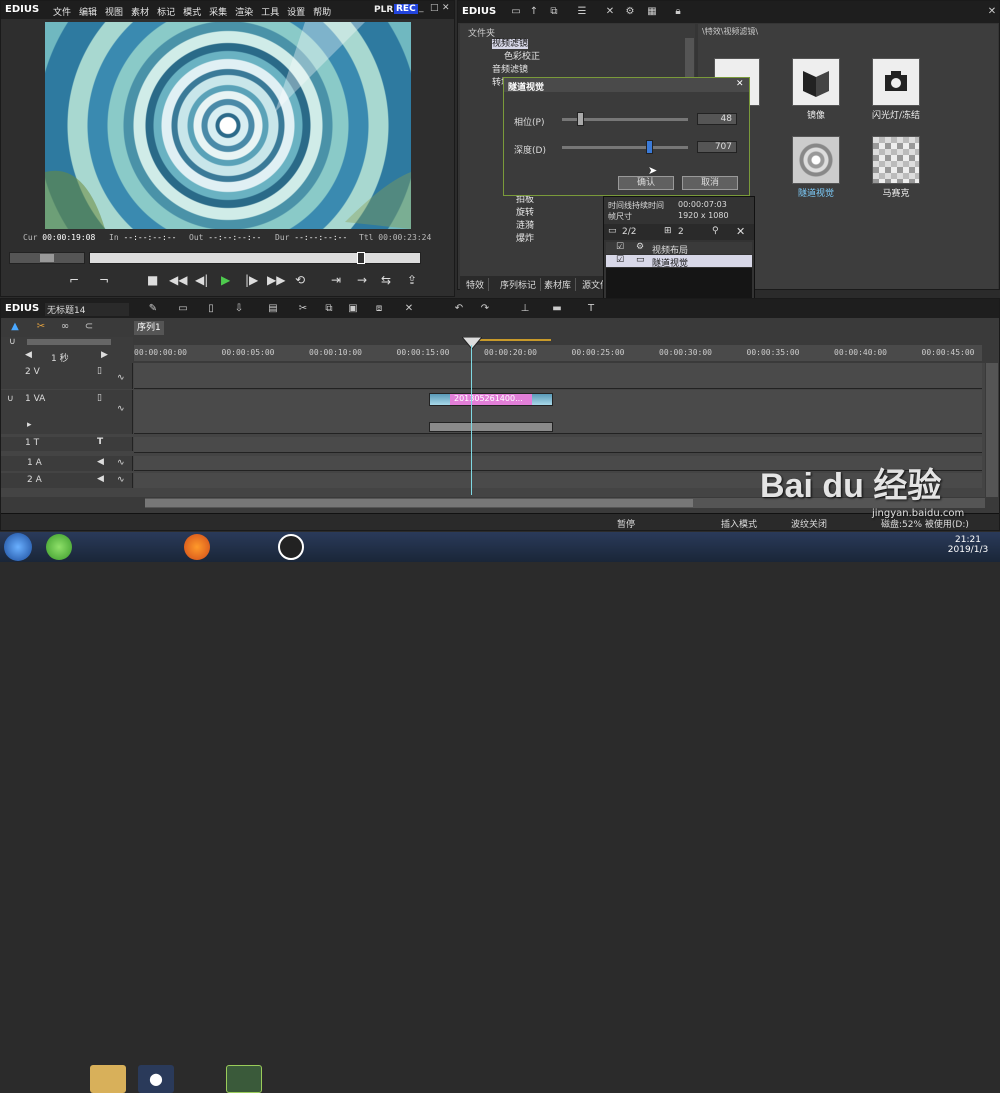 Image resolution: width=1000 pixels, height=1093 pixels. I want to click on properties-icon: ⚙, so click(630, 12).